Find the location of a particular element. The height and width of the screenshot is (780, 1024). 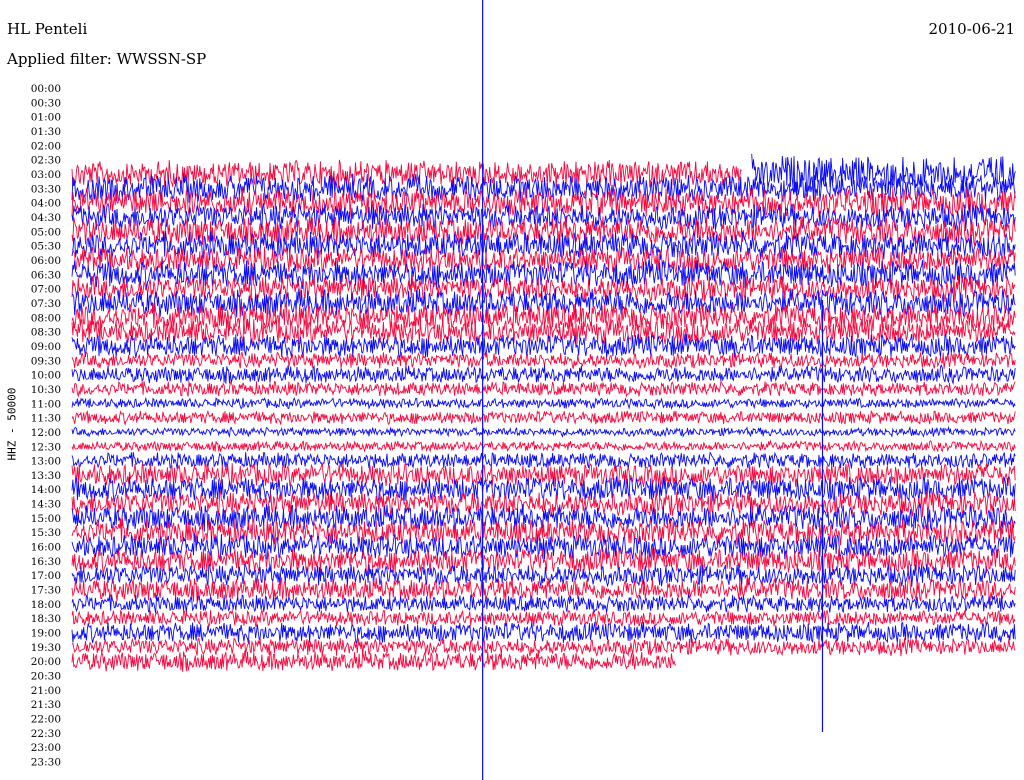

tick-label-1100: 11:00 is located at coordinates (46, 404).